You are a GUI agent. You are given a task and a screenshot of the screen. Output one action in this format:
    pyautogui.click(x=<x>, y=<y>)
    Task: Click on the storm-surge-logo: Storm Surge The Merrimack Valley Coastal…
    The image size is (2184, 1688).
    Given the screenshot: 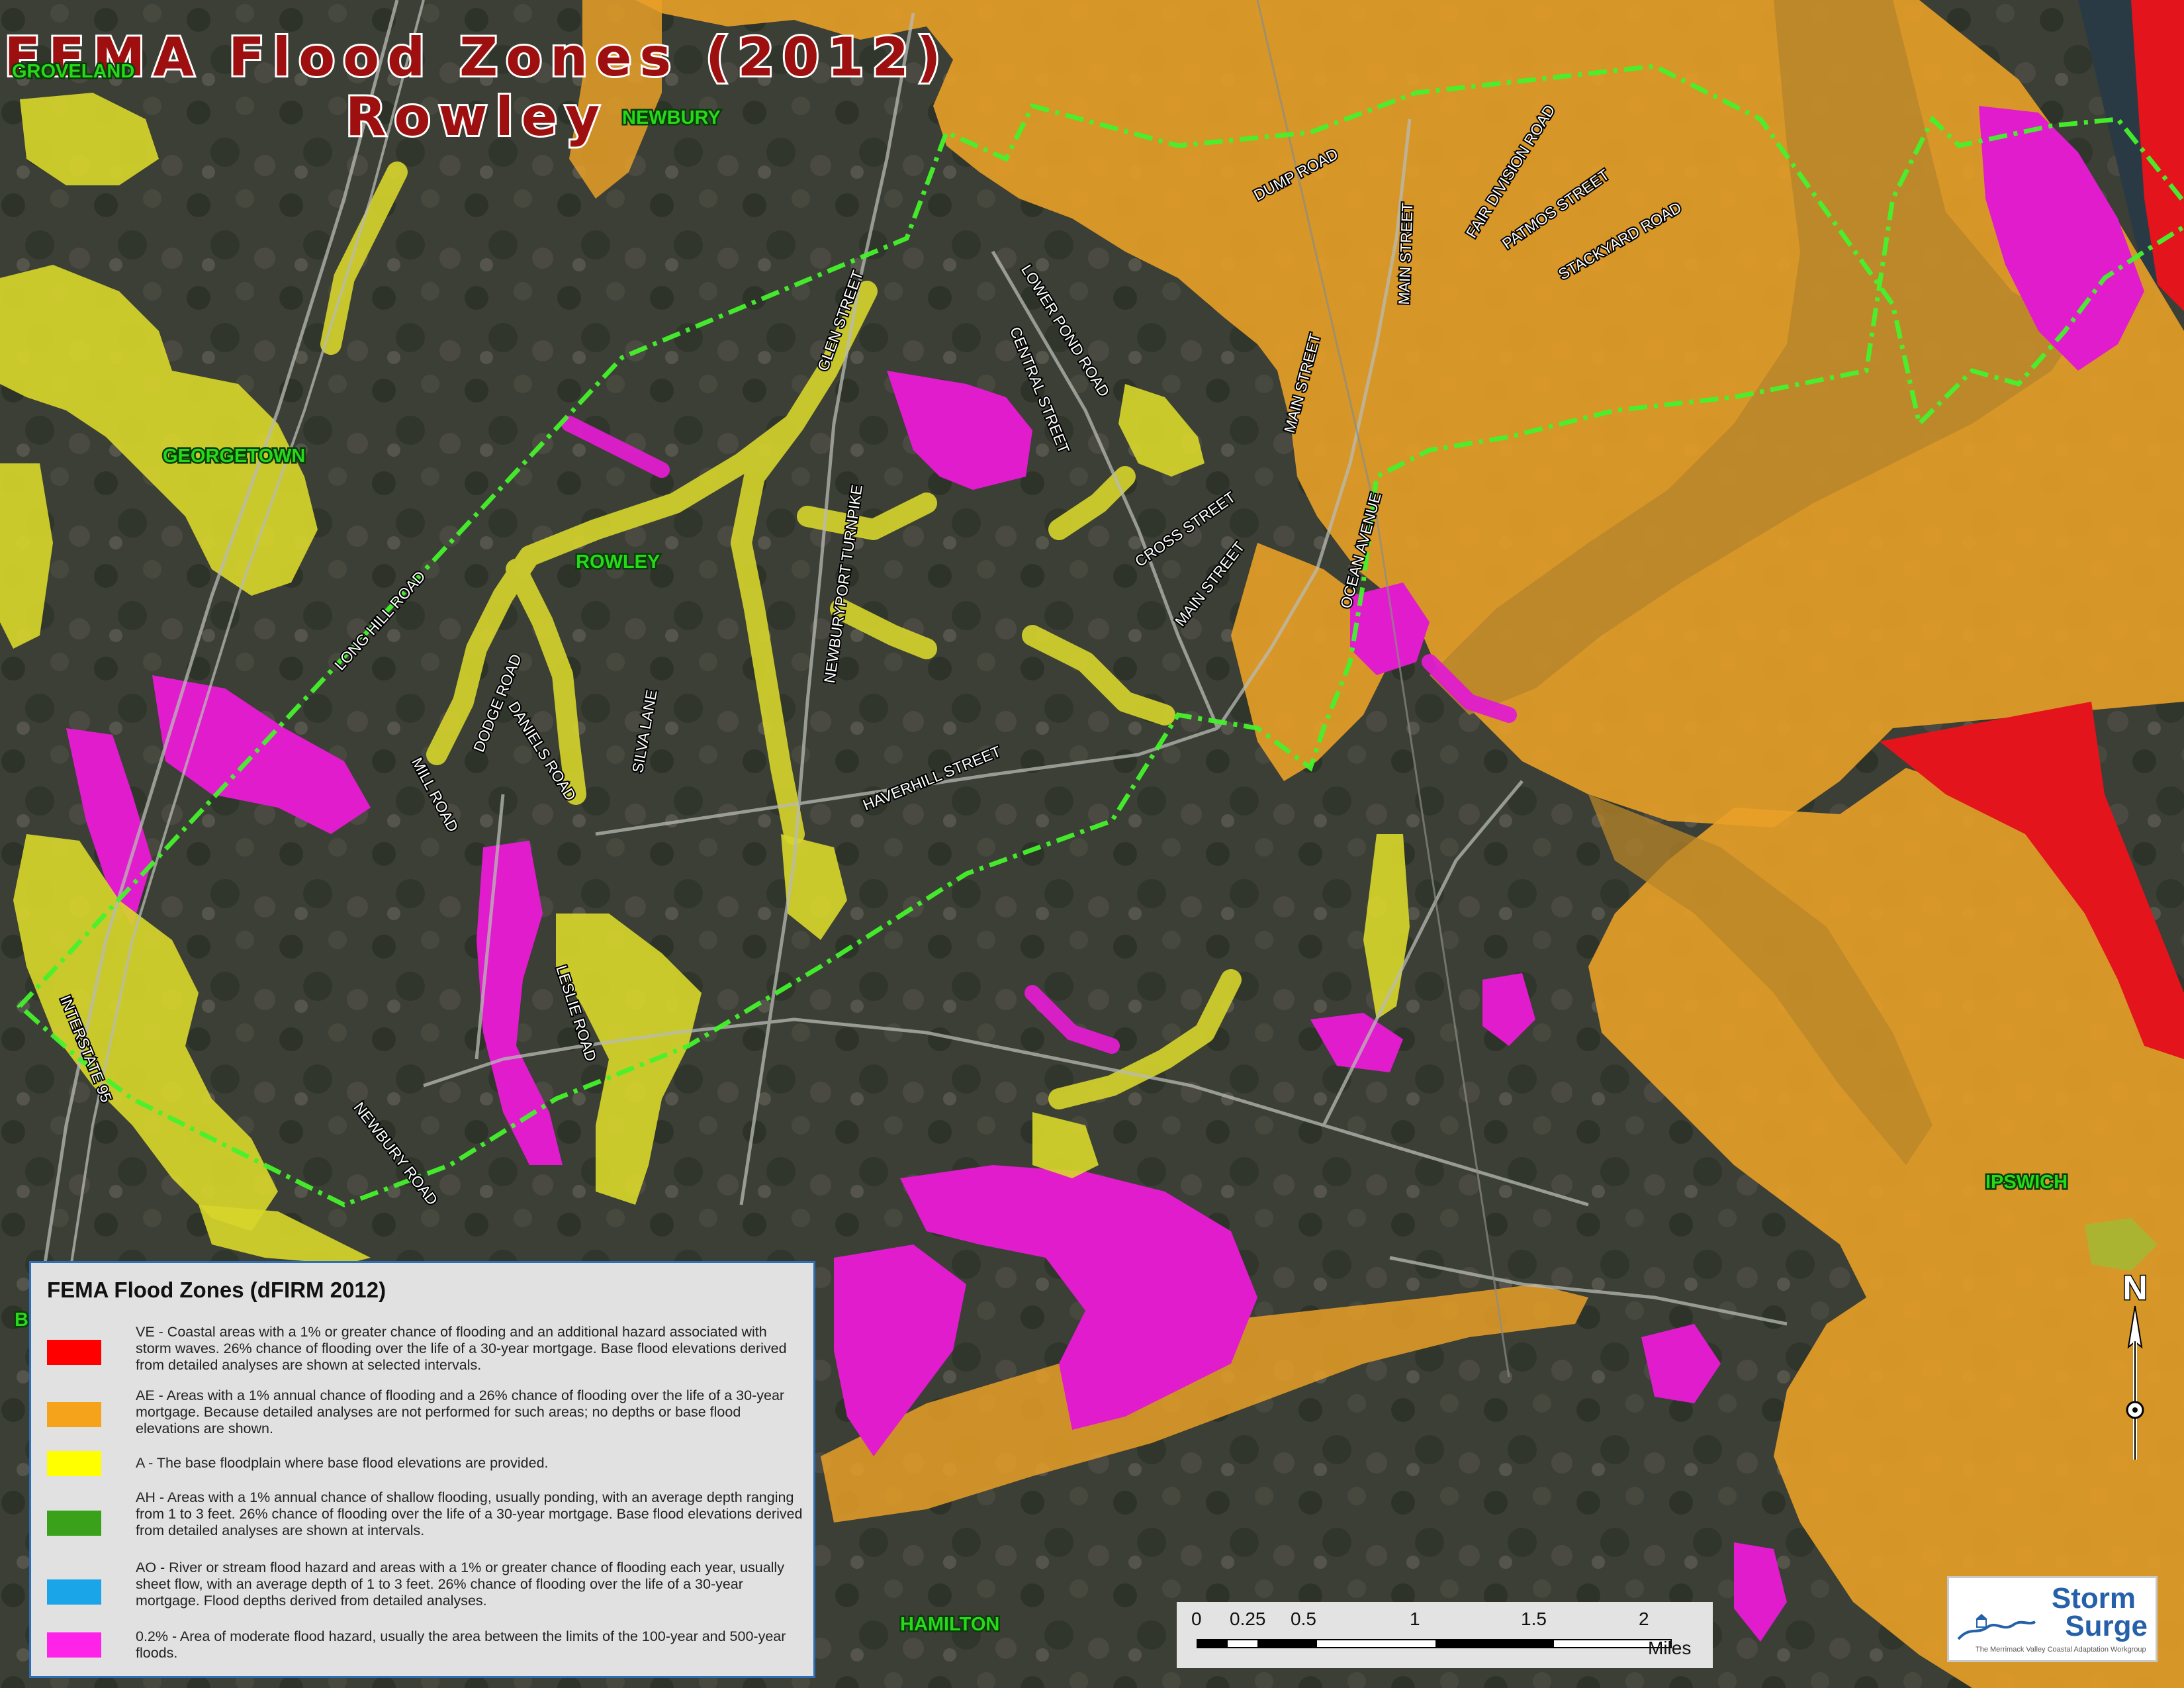 What is the action you would take?
    pyautogui.click(x=2052, y=1619)
    